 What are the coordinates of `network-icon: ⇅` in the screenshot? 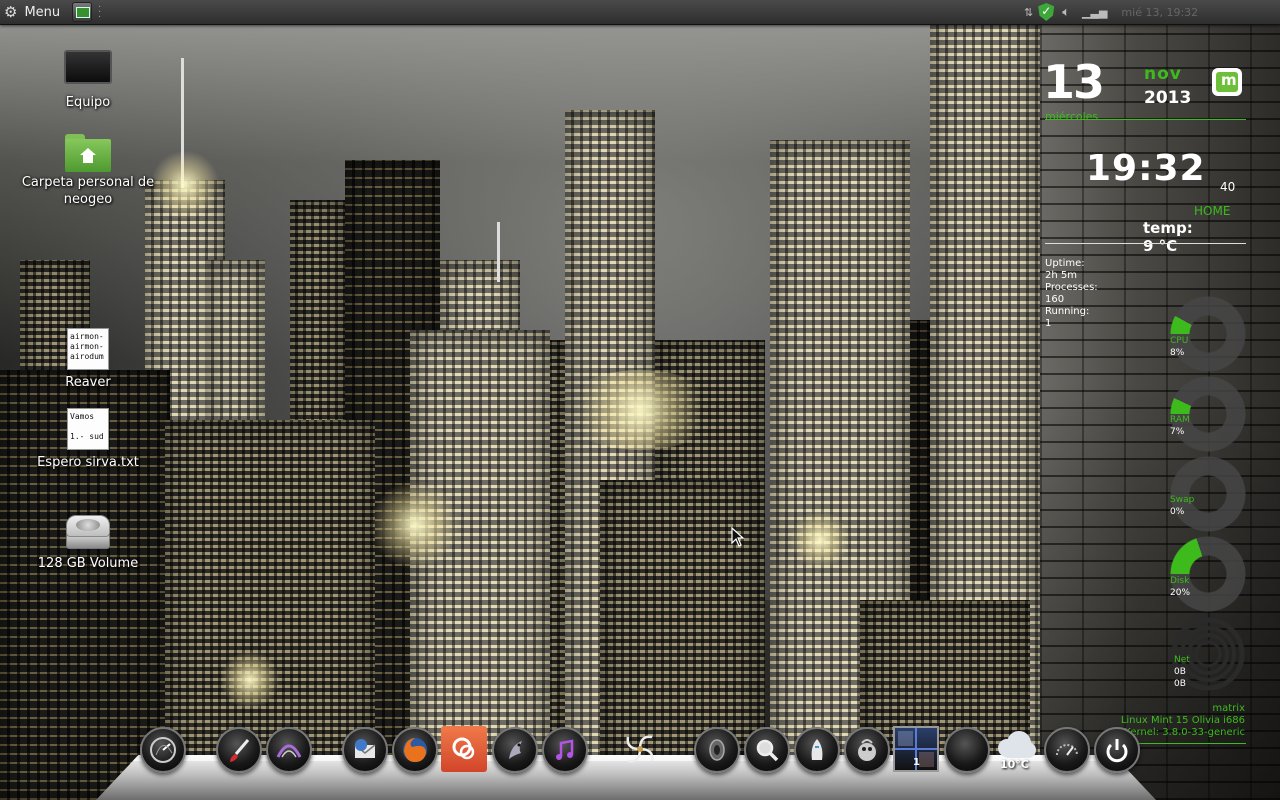 It's located at (1028, 12).